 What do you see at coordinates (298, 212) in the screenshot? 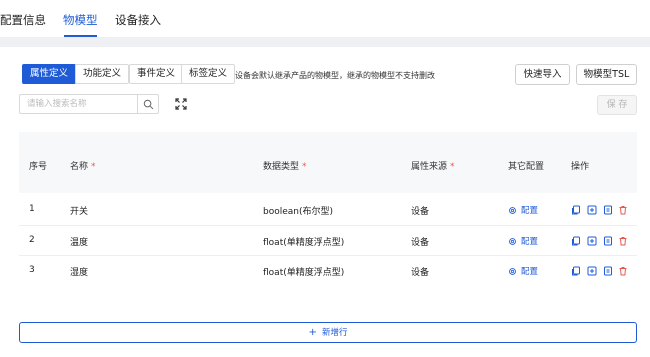
I see `row-data-type: boolean(布尔型)` at bounding box center [298, 212].